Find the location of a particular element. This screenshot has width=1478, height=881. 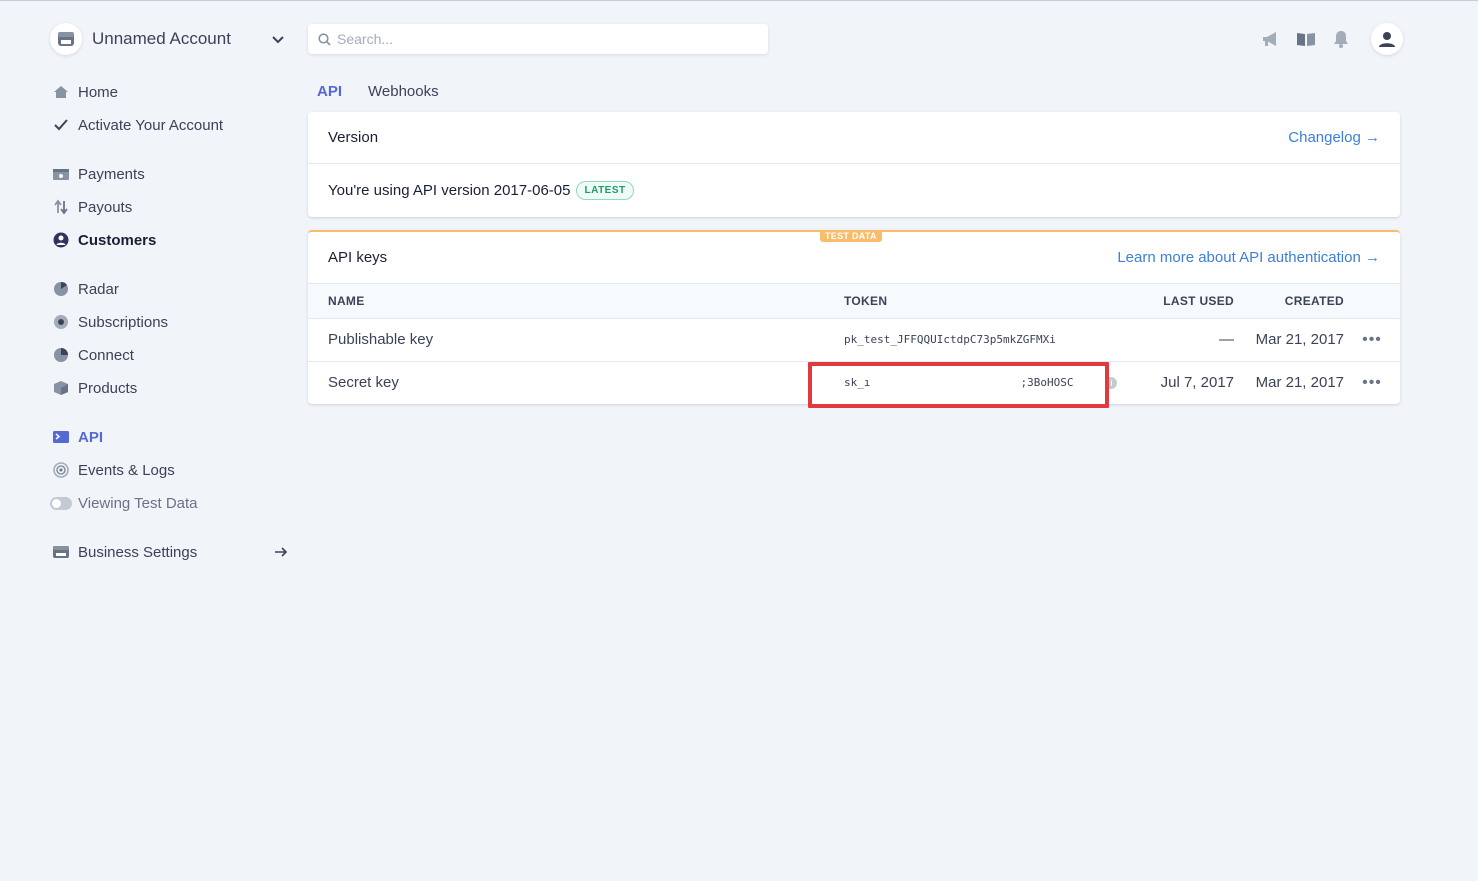

api-auth-link: Learn more about API authentication → is located at coordinates (1248, 257).